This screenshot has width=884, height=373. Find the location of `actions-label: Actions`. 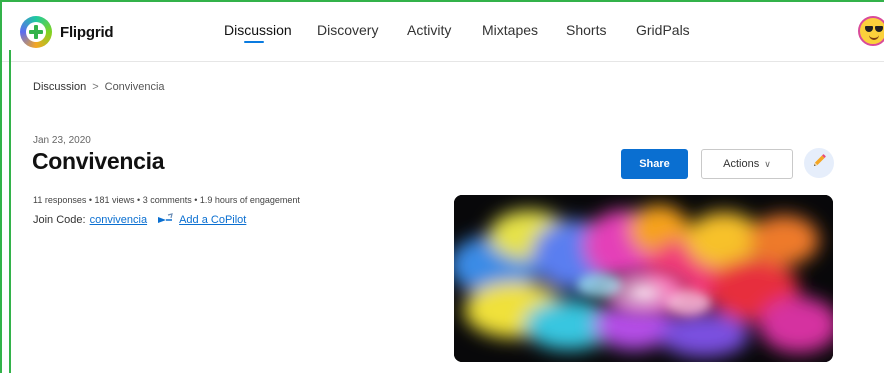

actions-label: Actions is located at coordinates (741, 164).